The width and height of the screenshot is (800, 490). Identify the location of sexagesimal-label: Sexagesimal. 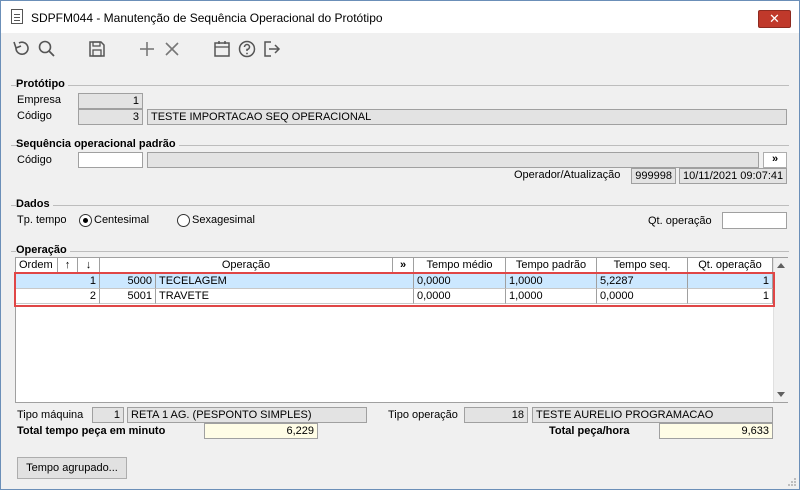
(223, 220).